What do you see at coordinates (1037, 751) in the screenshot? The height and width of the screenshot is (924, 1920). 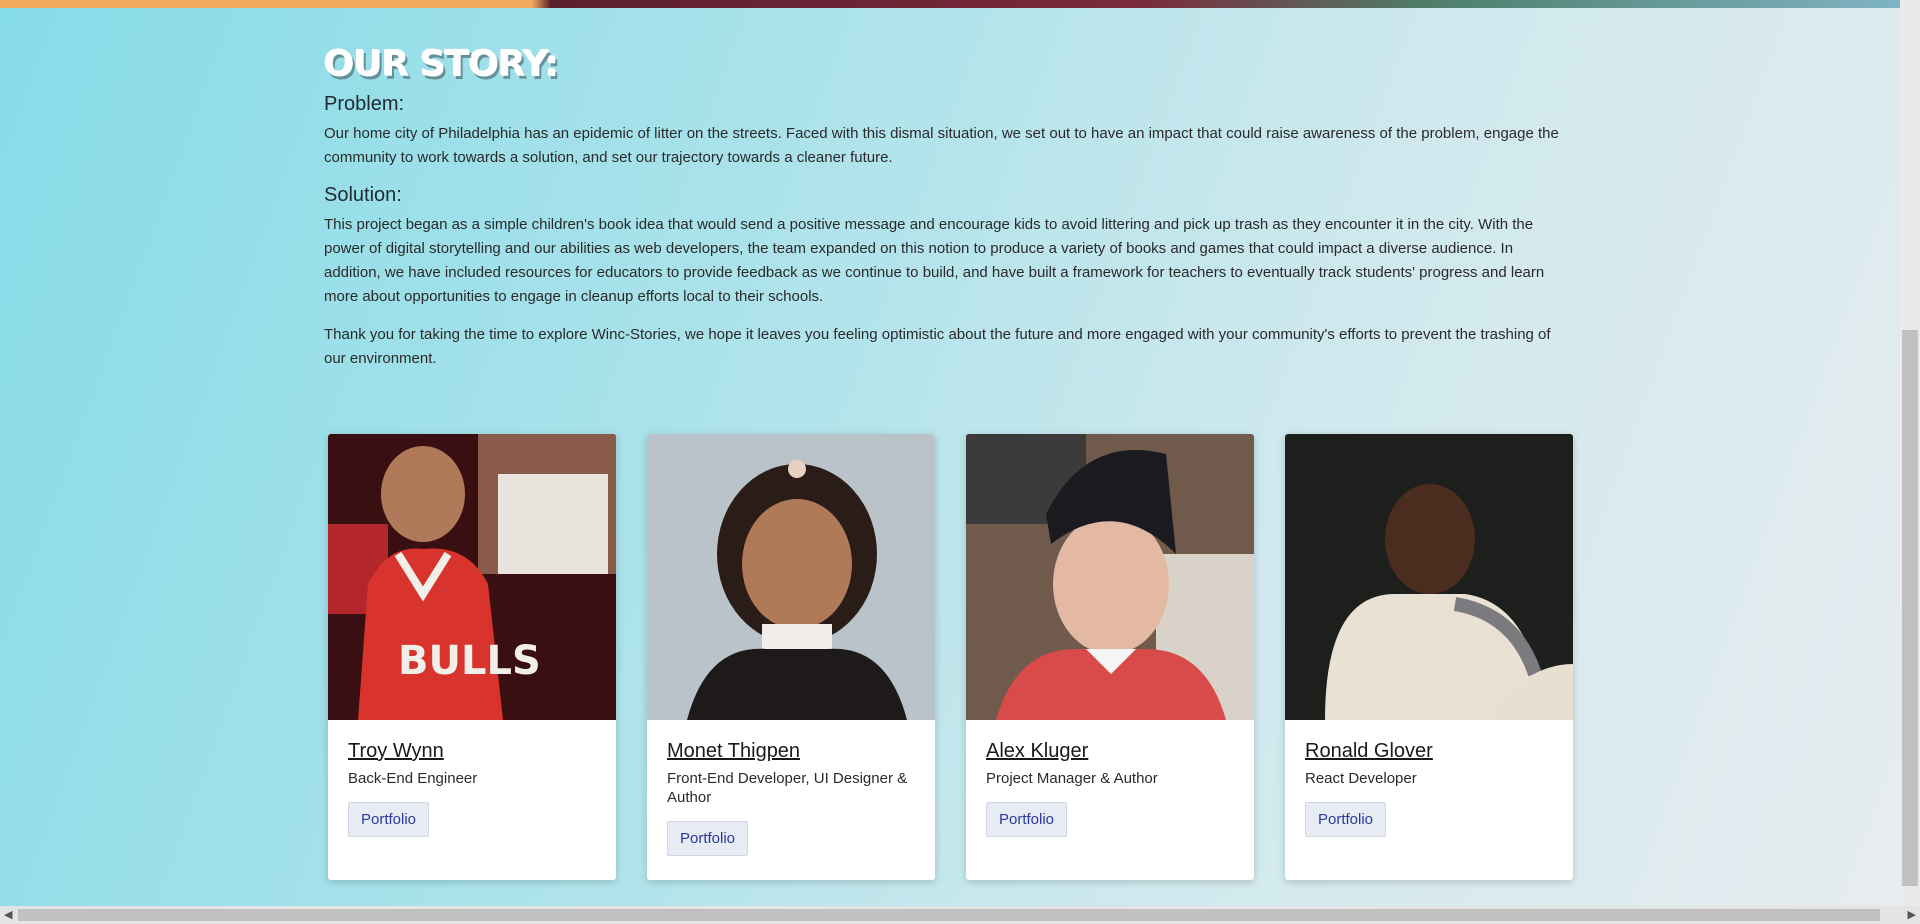 I see `team-member-name: Alex Kluger` at bounding box center [1037, 751].